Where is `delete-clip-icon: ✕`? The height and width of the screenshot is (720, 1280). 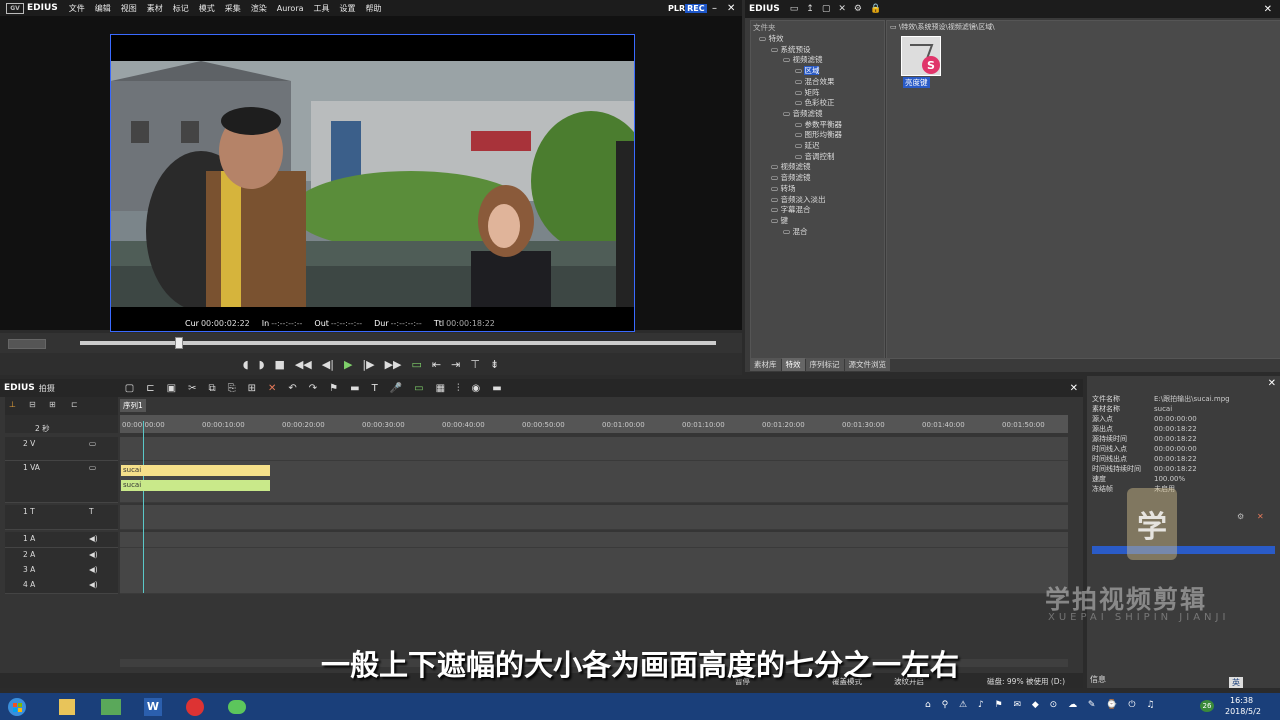 delete-clip-icon: ✕ is located at coordinates (272, 388).